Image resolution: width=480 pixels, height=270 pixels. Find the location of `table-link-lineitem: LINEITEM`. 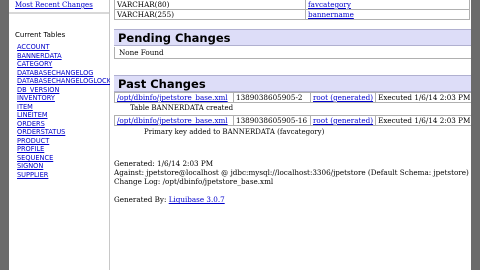

table-link-lineitem: LINEITEM is located at coordinates (64, 115).